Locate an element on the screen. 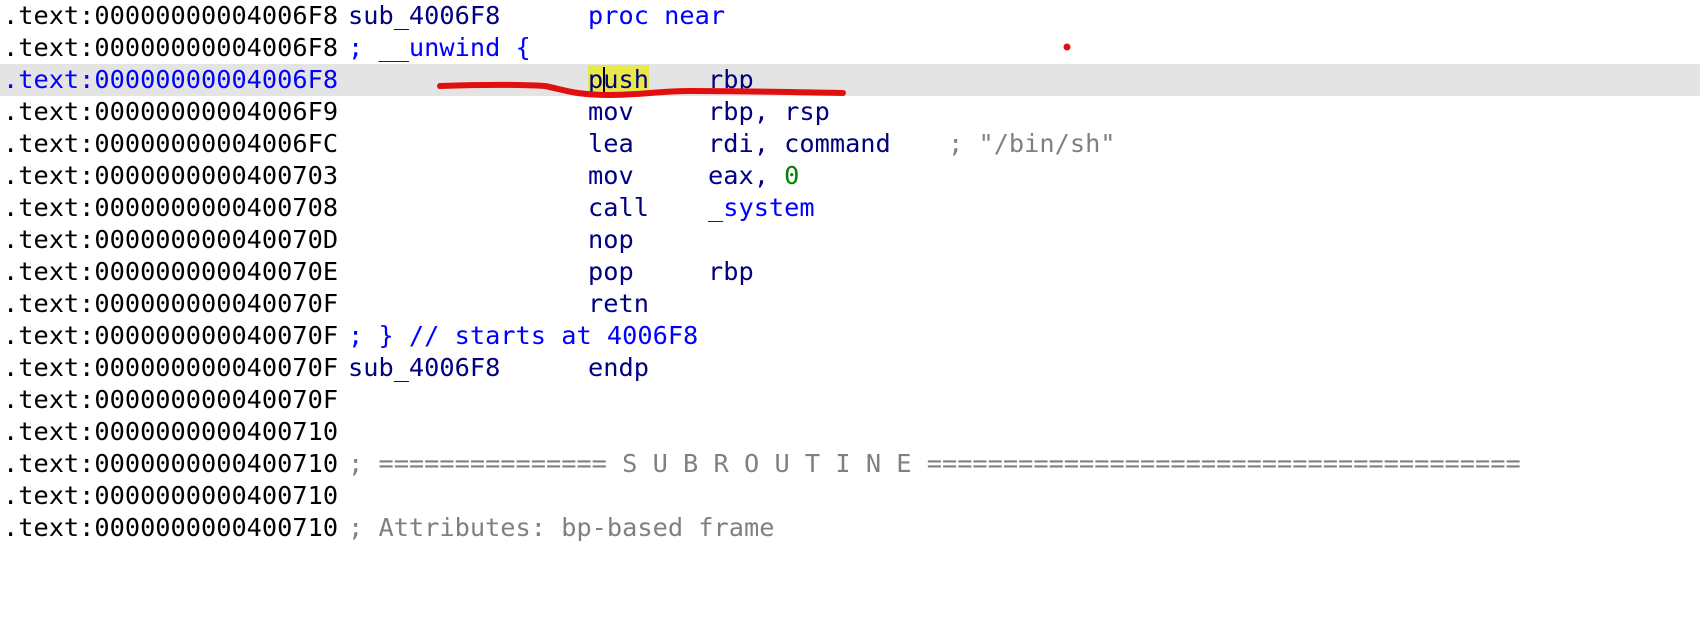  line-address: .text:000000000040070E is located at coordinates (170, 272).